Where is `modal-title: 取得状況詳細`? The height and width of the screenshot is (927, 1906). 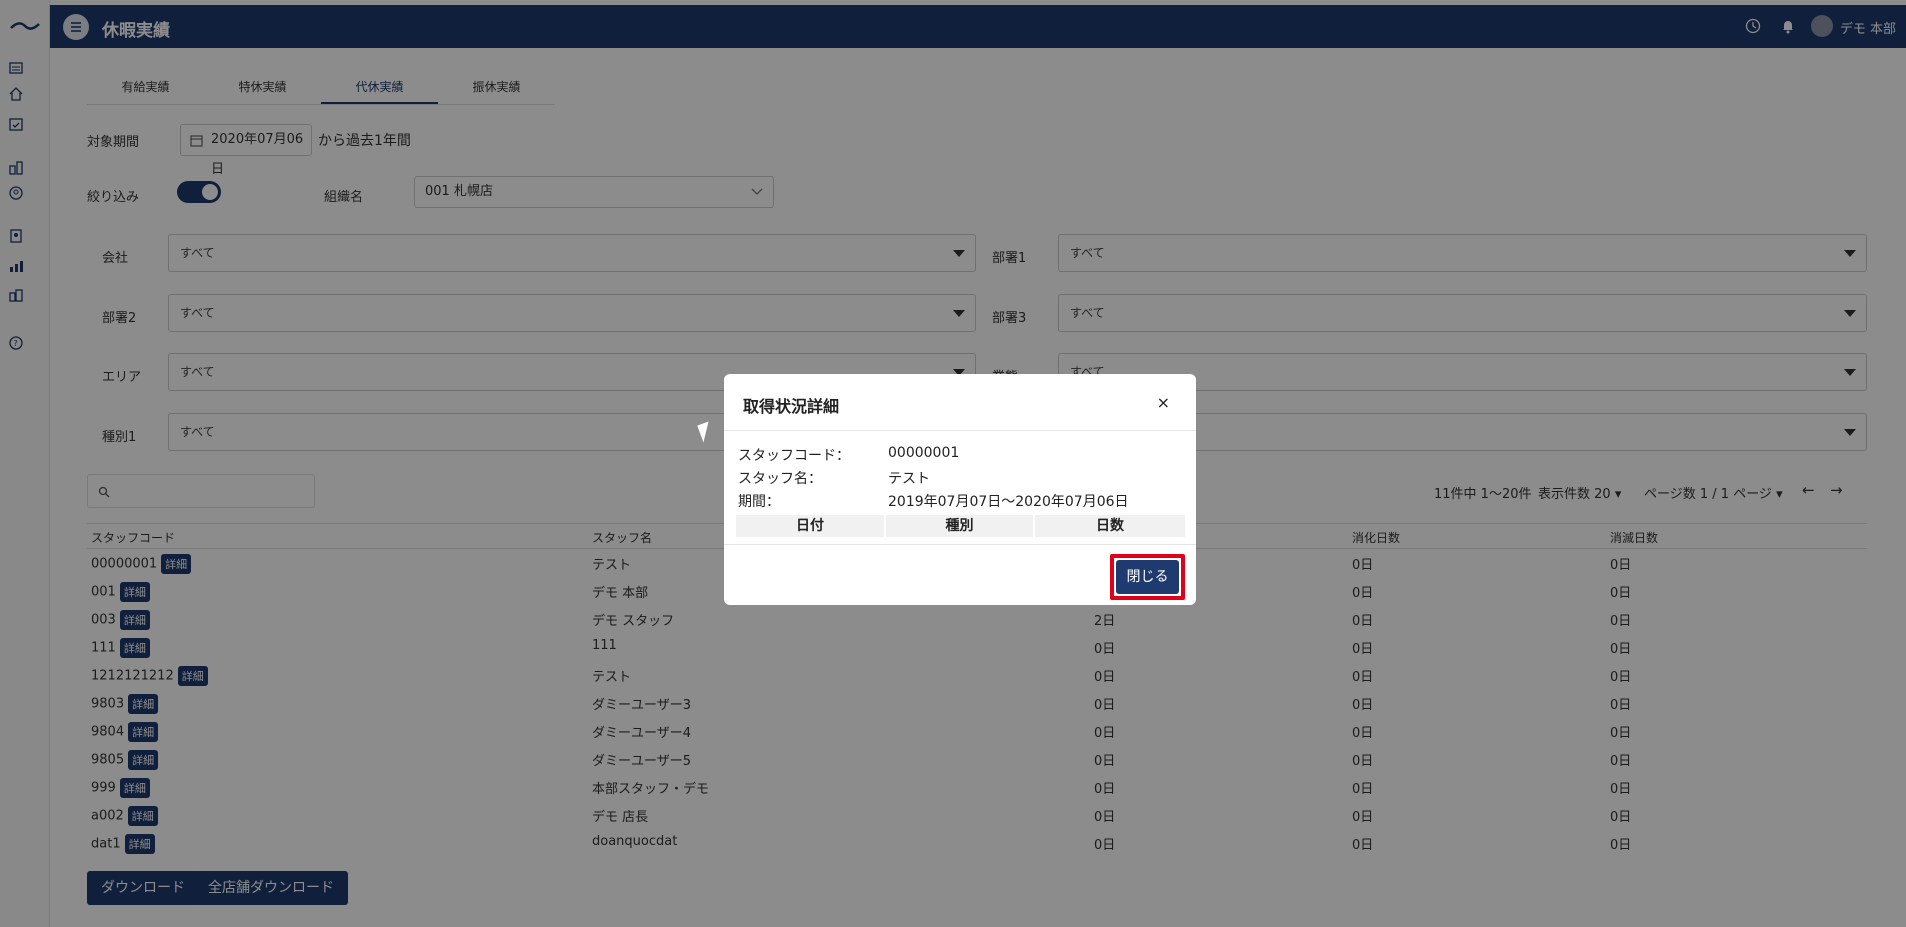
modal-title: 取得状況詳細 is located at coordinates (791, 406).